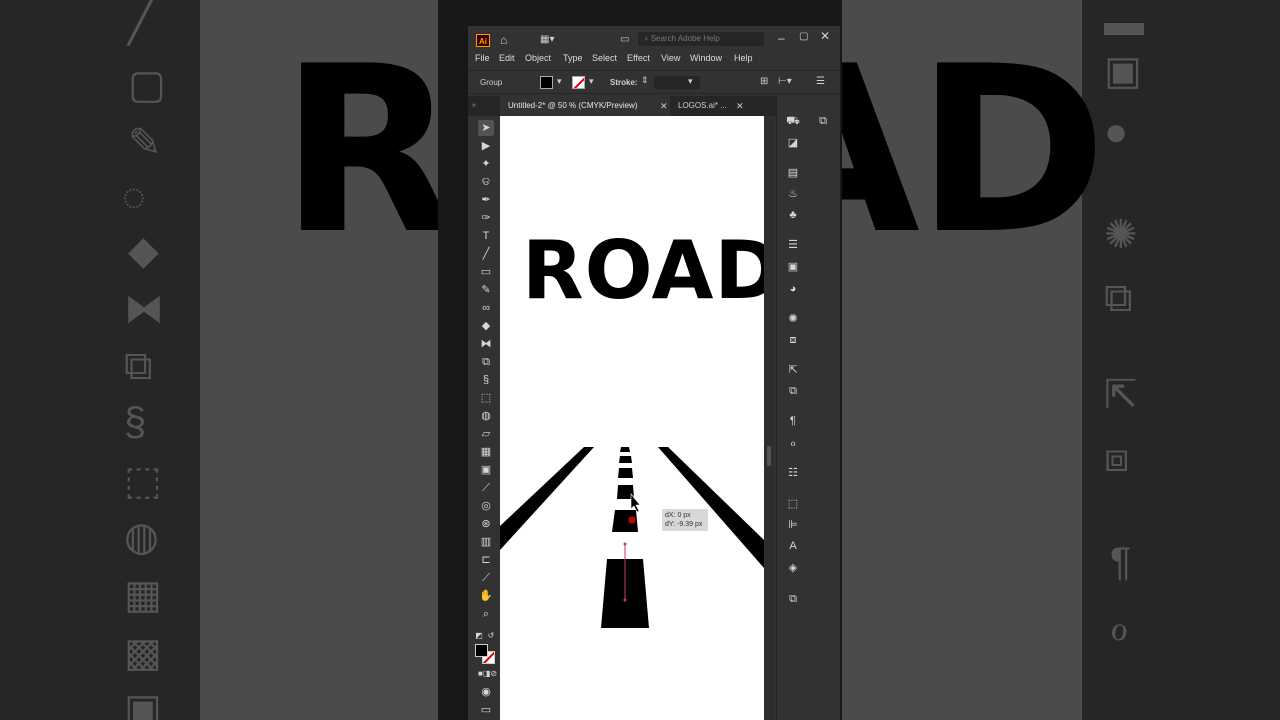 The width and height of the screenshot is (1280, 720). What do you see at coordinates (793, 267) in the screenshot?
I see `gradient-icon: ▣` at bounding box center [793, 267].